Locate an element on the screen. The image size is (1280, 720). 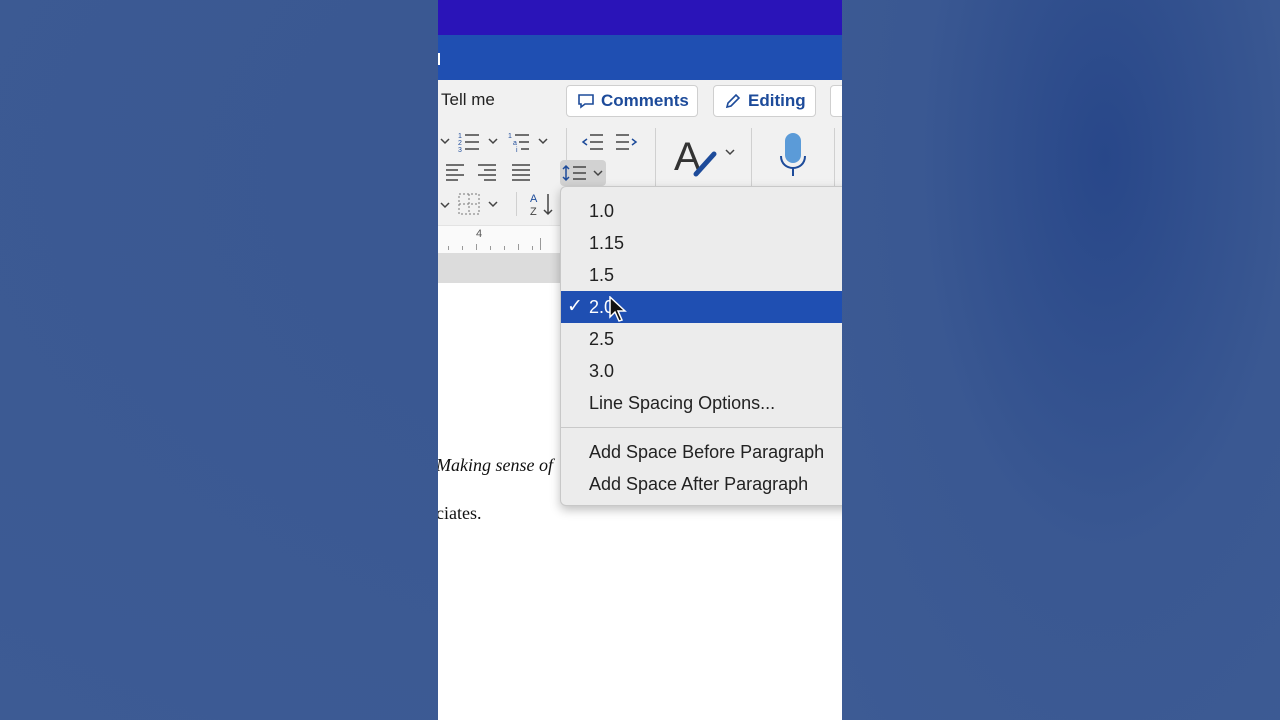
menu-item-1-0: 1.0 is located at coordinates (711, 211).